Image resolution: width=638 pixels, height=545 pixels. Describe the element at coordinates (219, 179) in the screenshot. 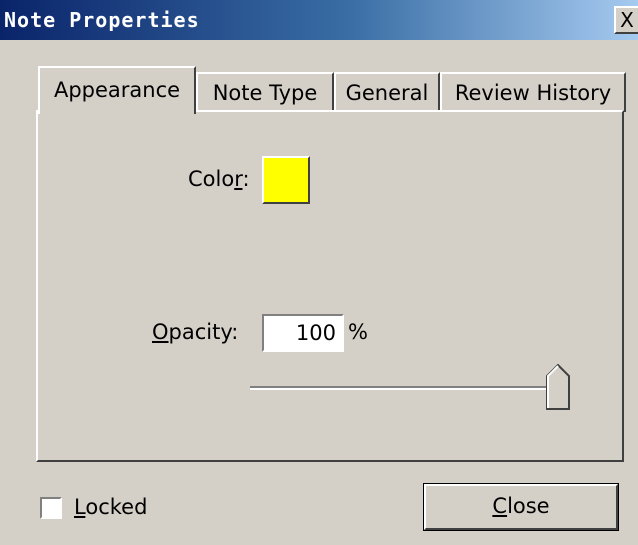

I see `color-label: Color:` at that location.